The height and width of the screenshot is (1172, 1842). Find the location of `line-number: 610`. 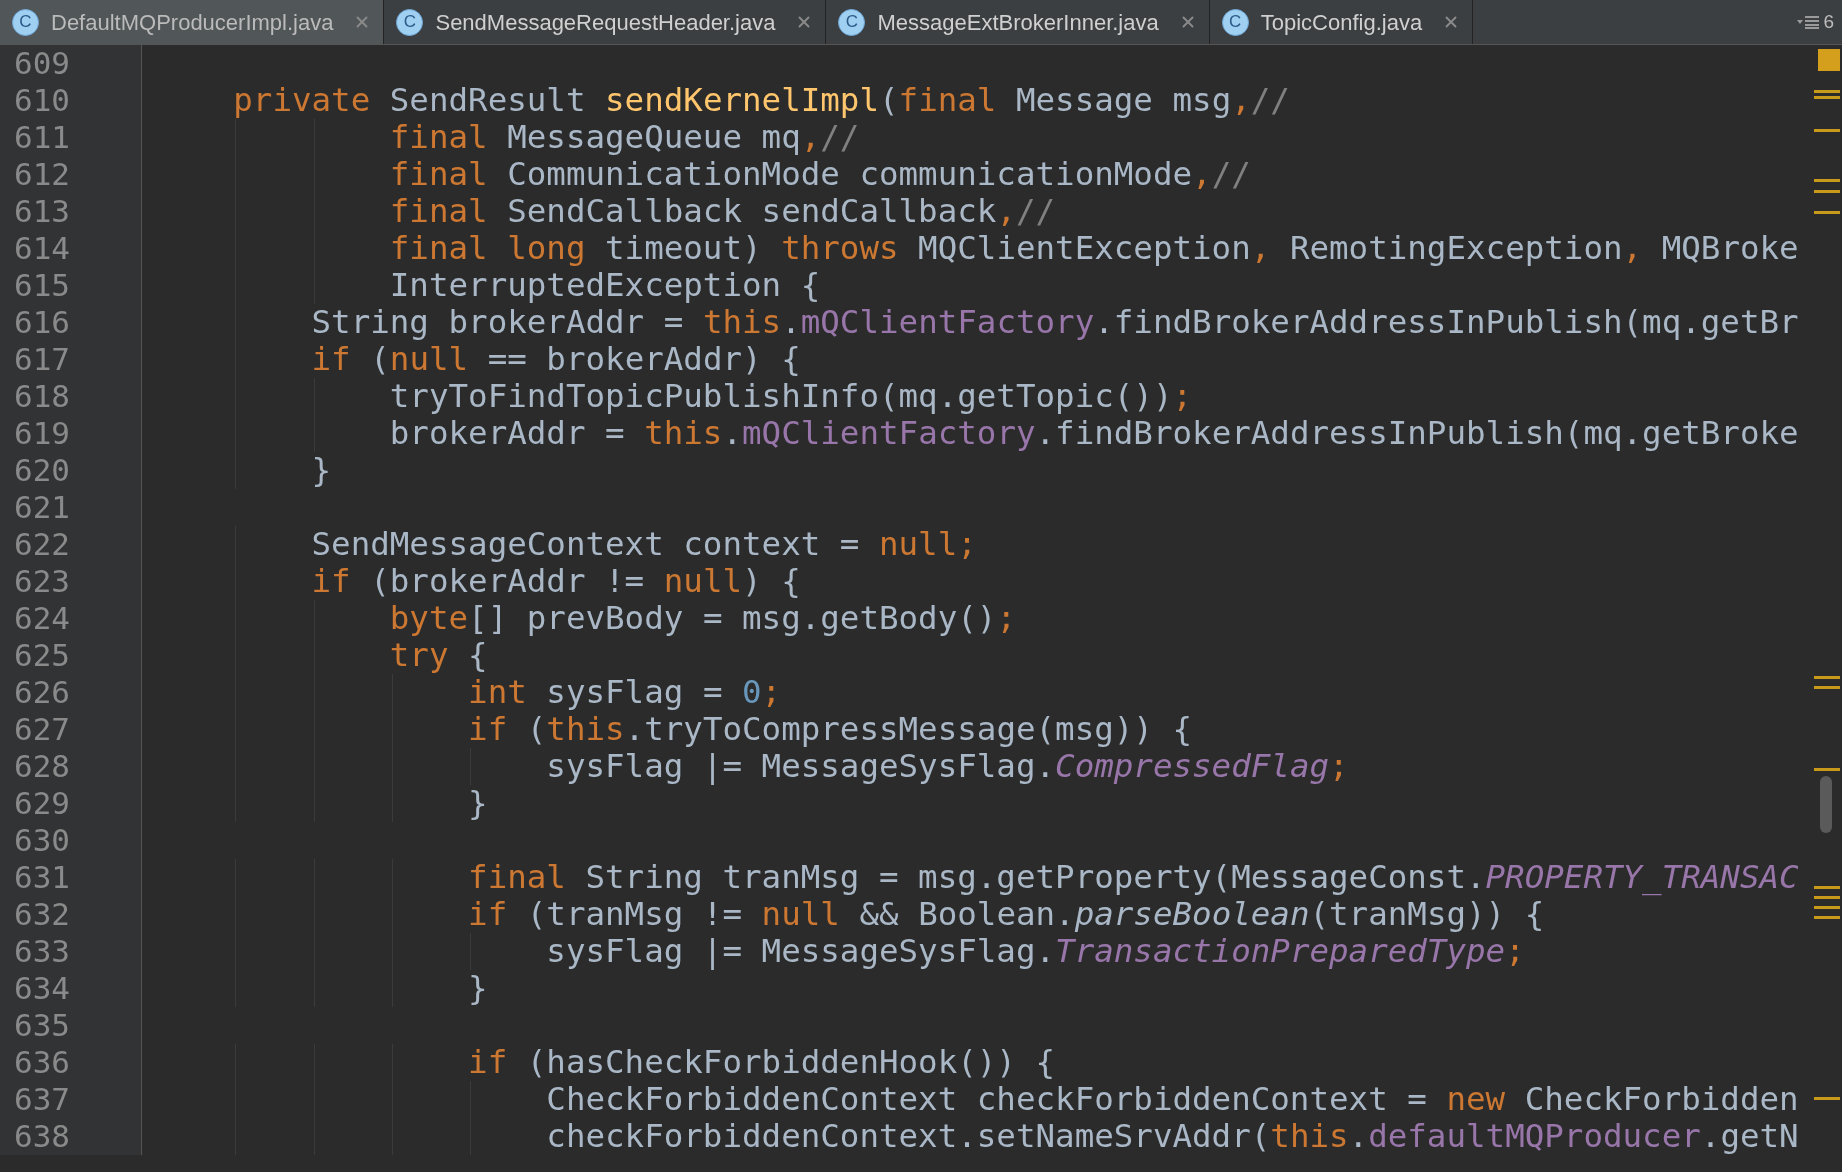

line-number: 610 is located at coordinates (42, 100).